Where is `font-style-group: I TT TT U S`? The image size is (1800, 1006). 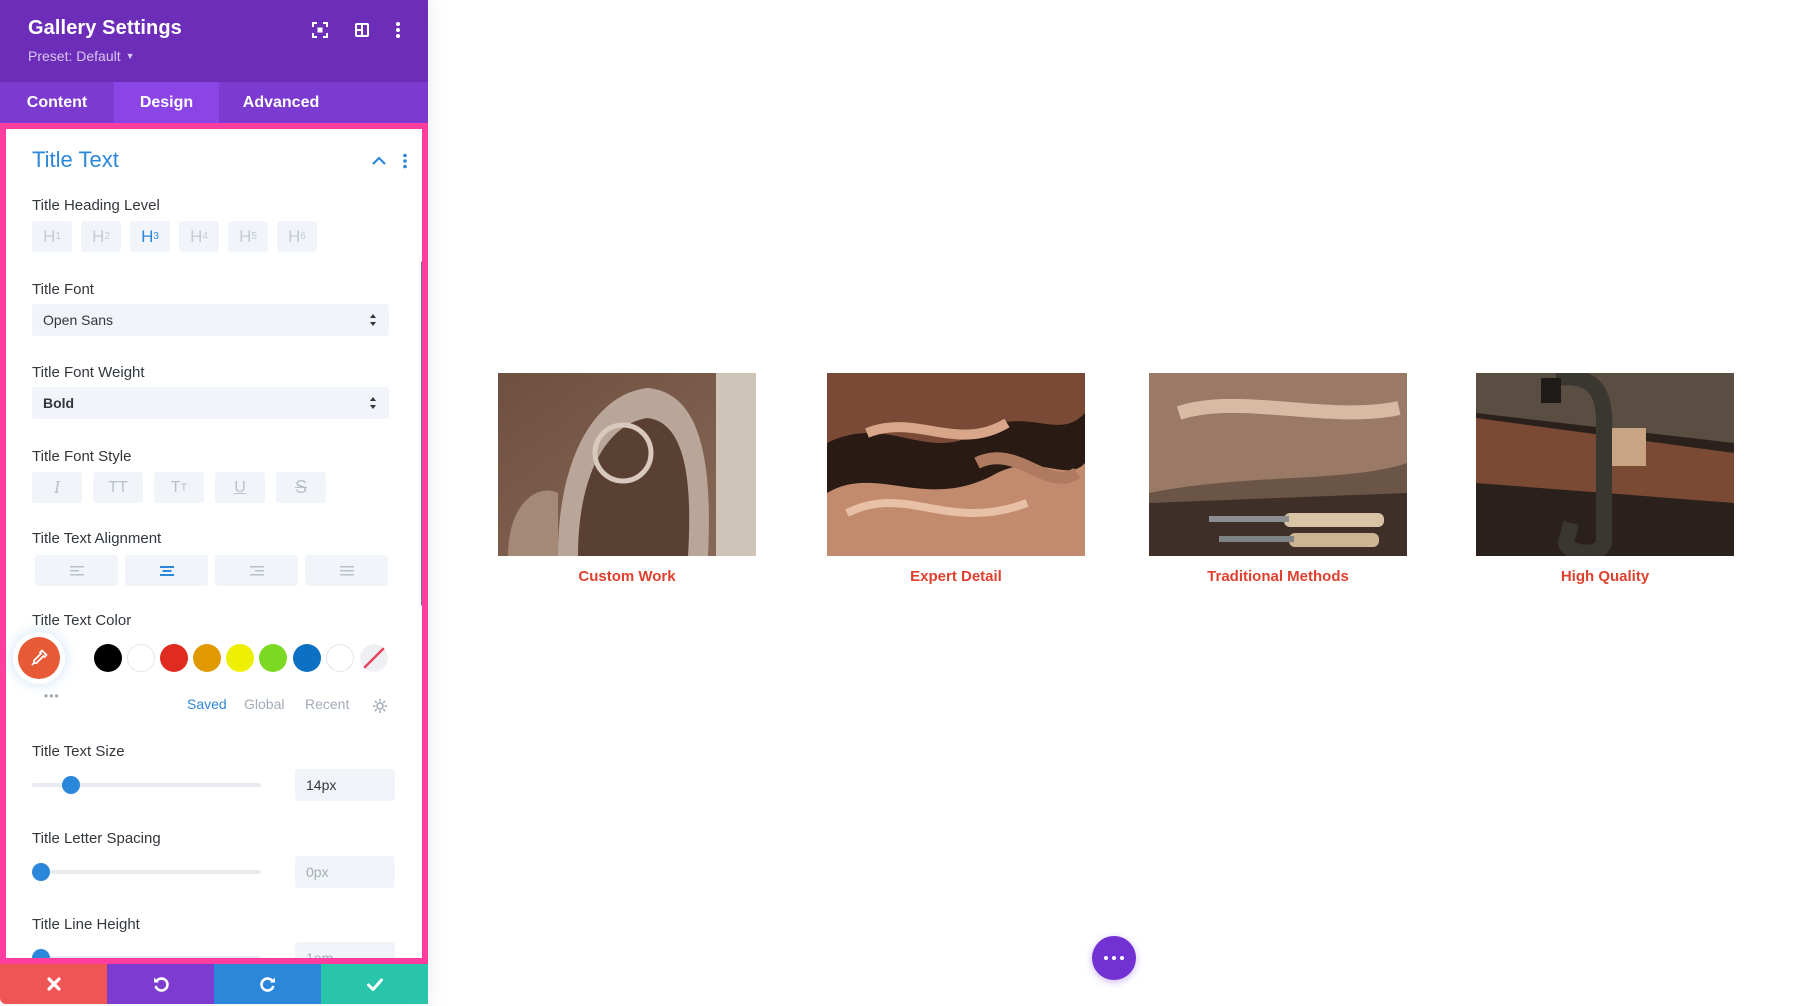 font-style-group: I TT TT U S is located at coordinates (202, 487).